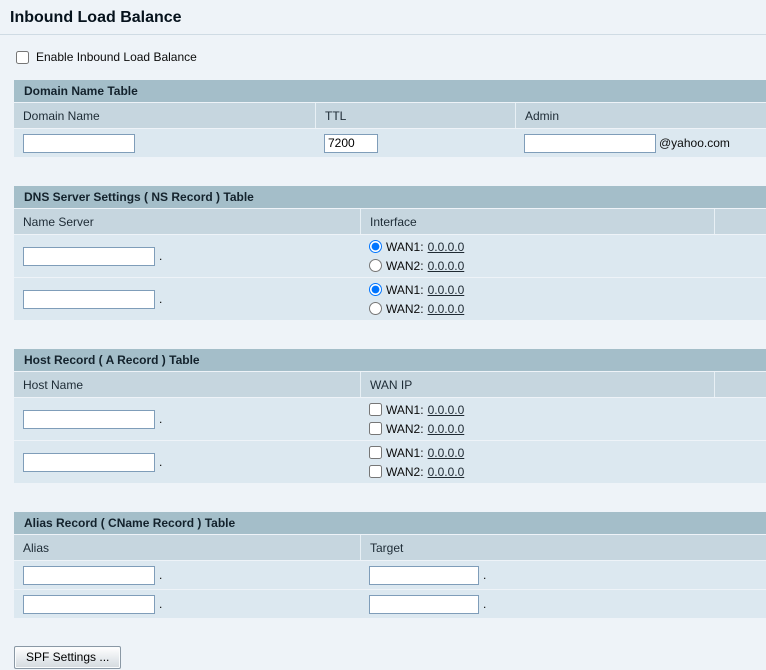  Describe the element at coordinates (375, 246) in the screenshot. I see `ns-row-1-wan1-radio` at that location.